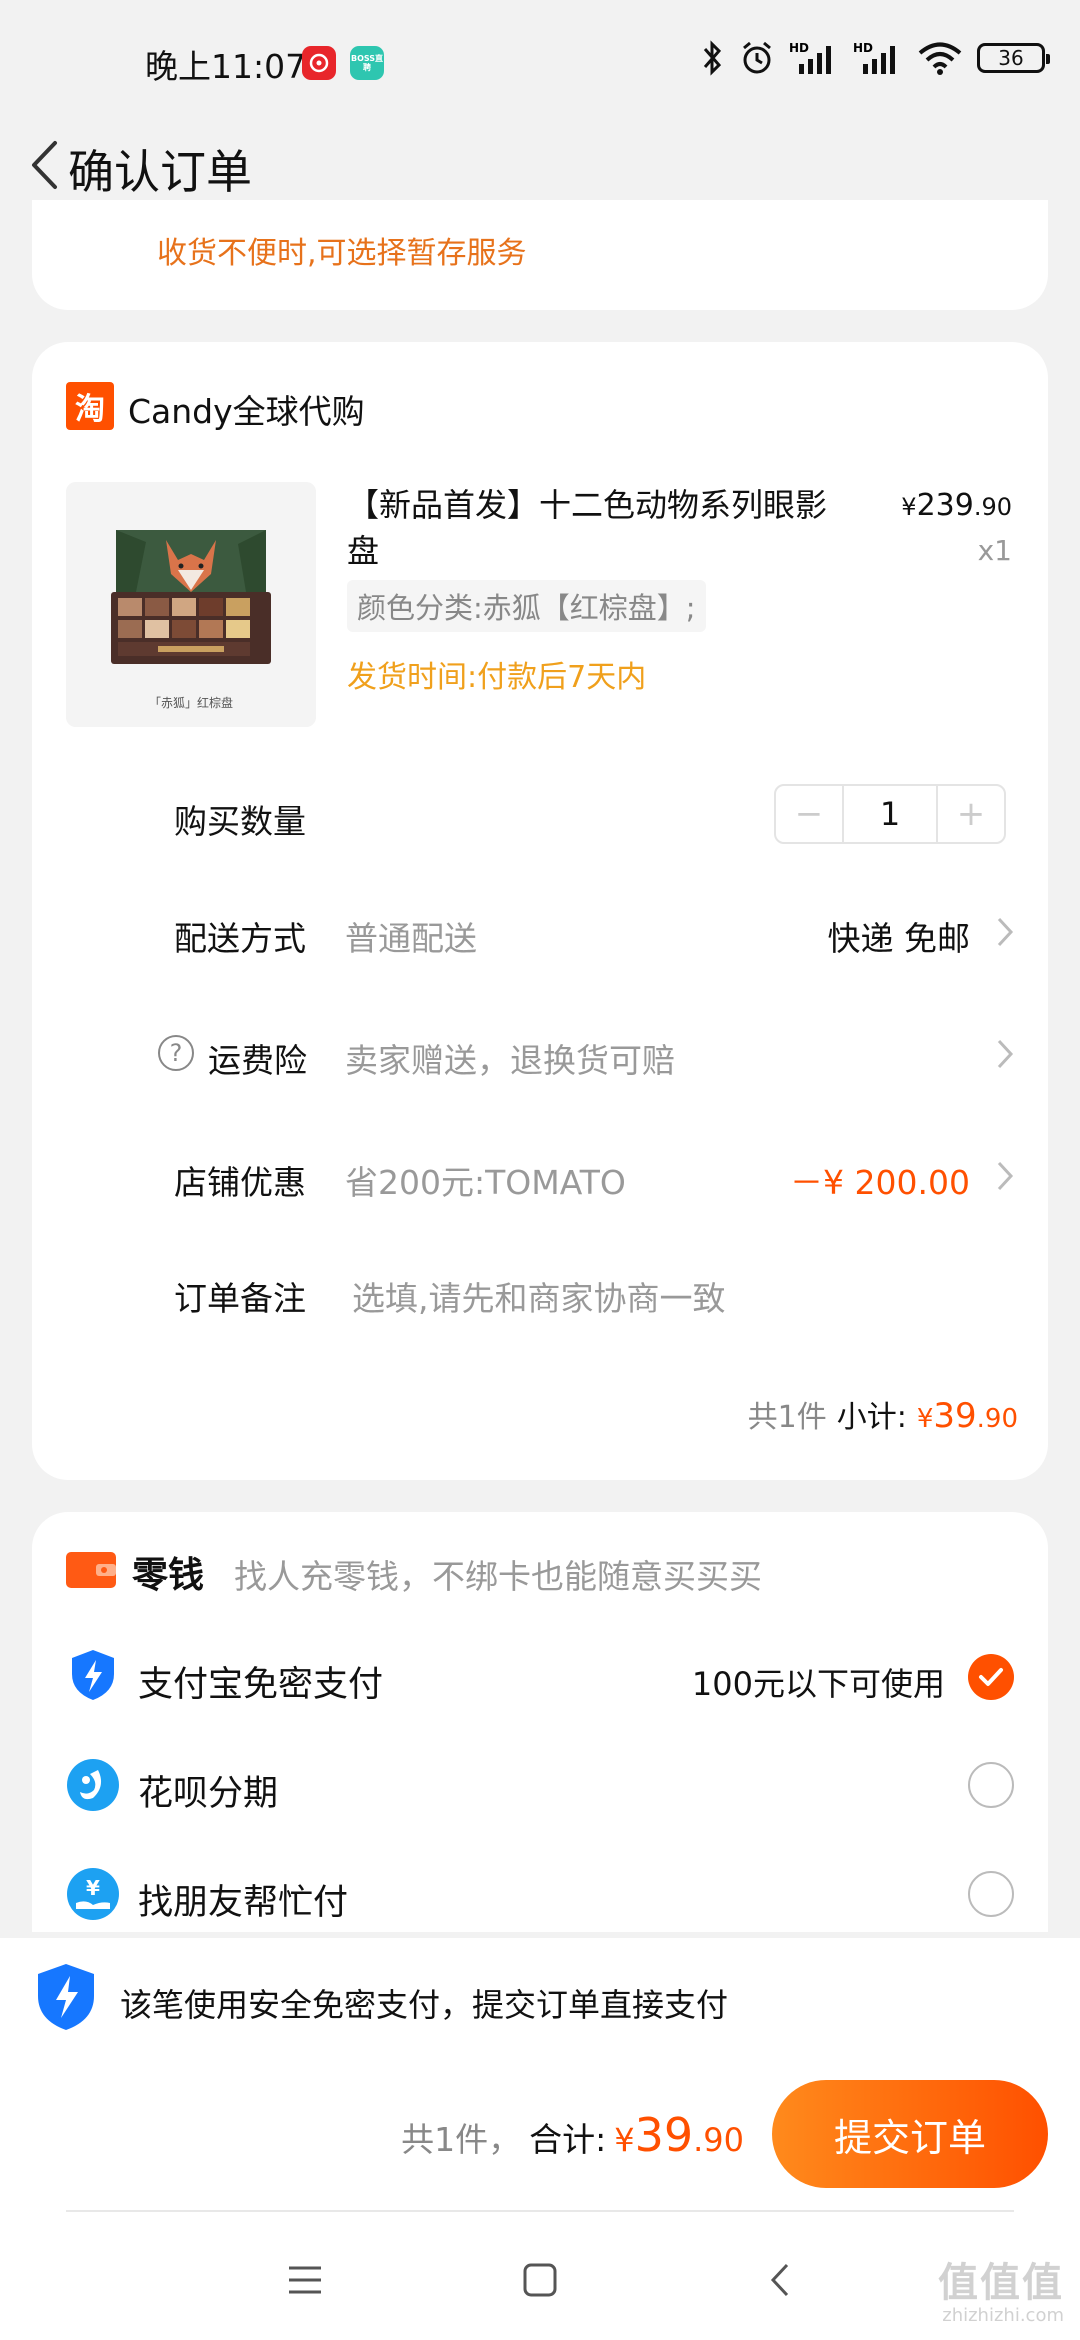  I want to click on signal-hd-2-icon: HD, so click(874, 57).